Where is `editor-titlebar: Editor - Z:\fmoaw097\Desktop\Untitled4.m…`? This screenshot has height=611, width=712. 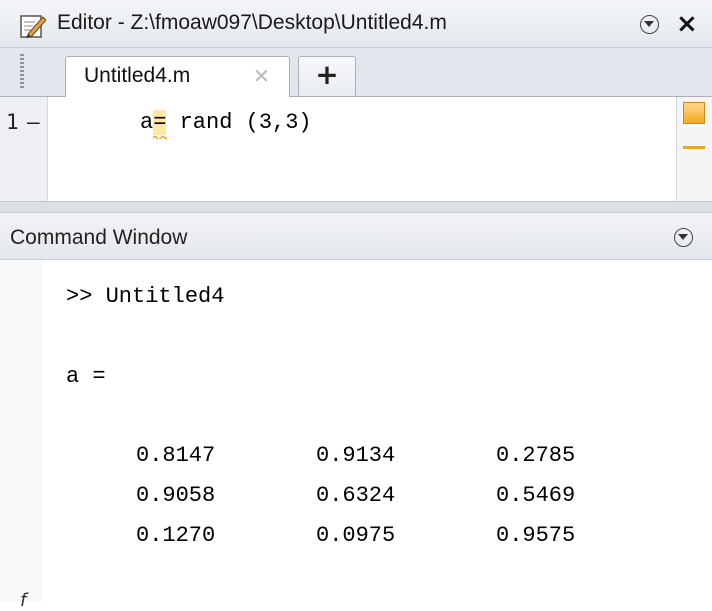 editor-titlebar: Editor - Z:\fmoaw097\Desktop\Untitled4.m… is located at coordinates (356, 24).